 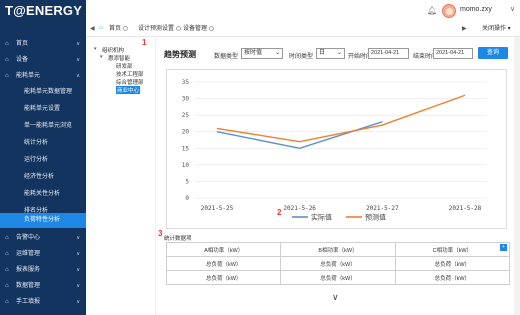 What do you see at coordinates (464, 28) in the screenshot?
I see `tab-scroll-right-icon: ▶` at bounding box center [464, 28].